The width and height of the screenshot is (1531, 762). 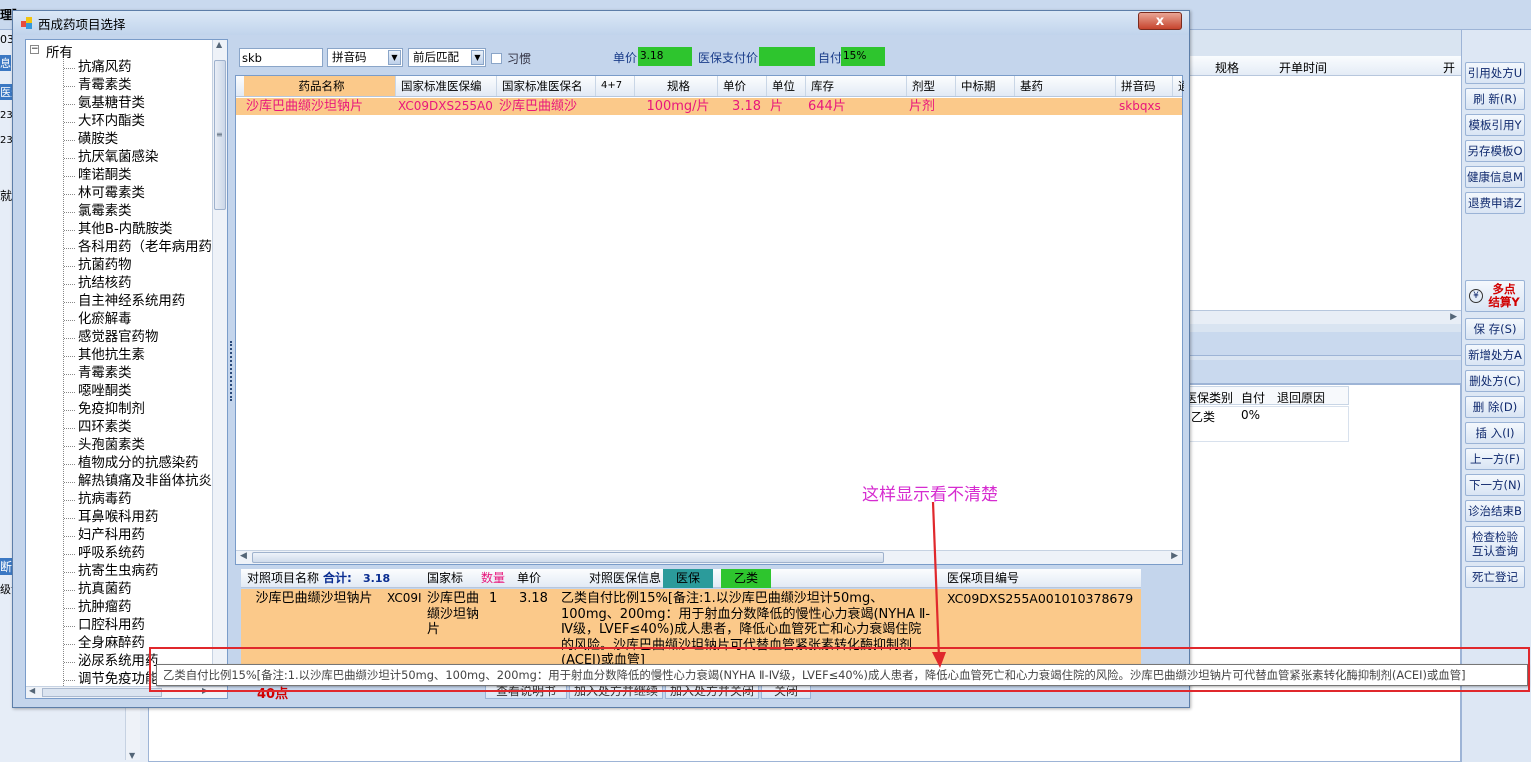 I want to click on tree-item: 其他抗生素, so click(x=104, y=356).